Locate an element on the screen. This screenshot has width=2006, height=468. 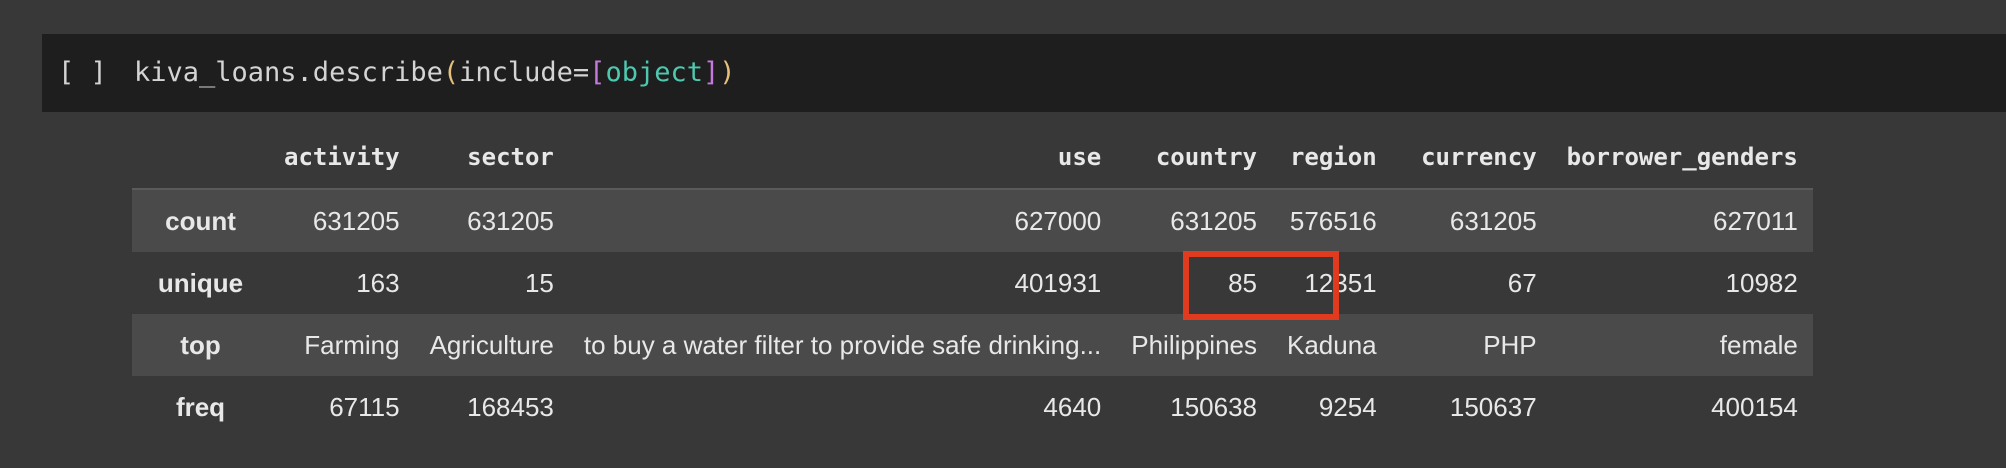
row-label: top is located at coordinates (200, 344).